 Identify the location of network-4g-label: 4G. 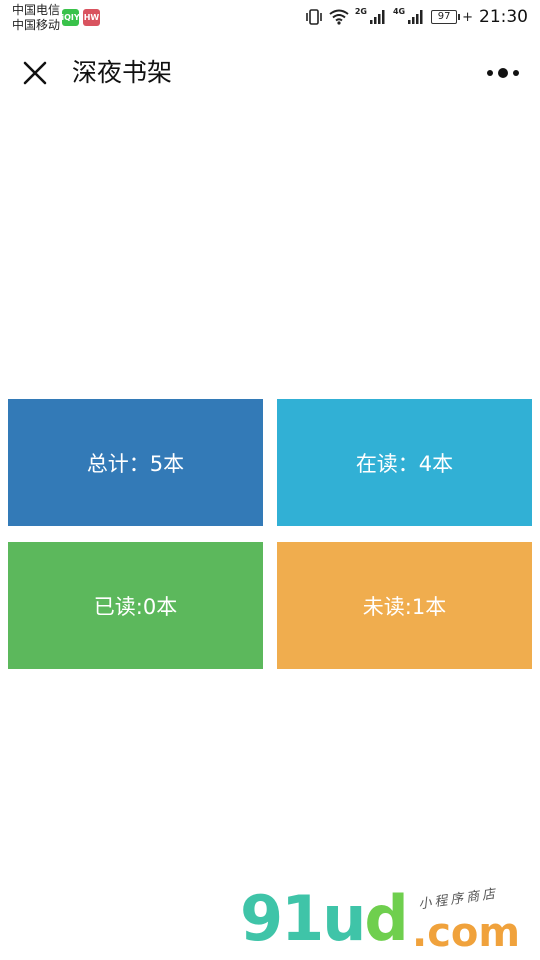
(399, 11).